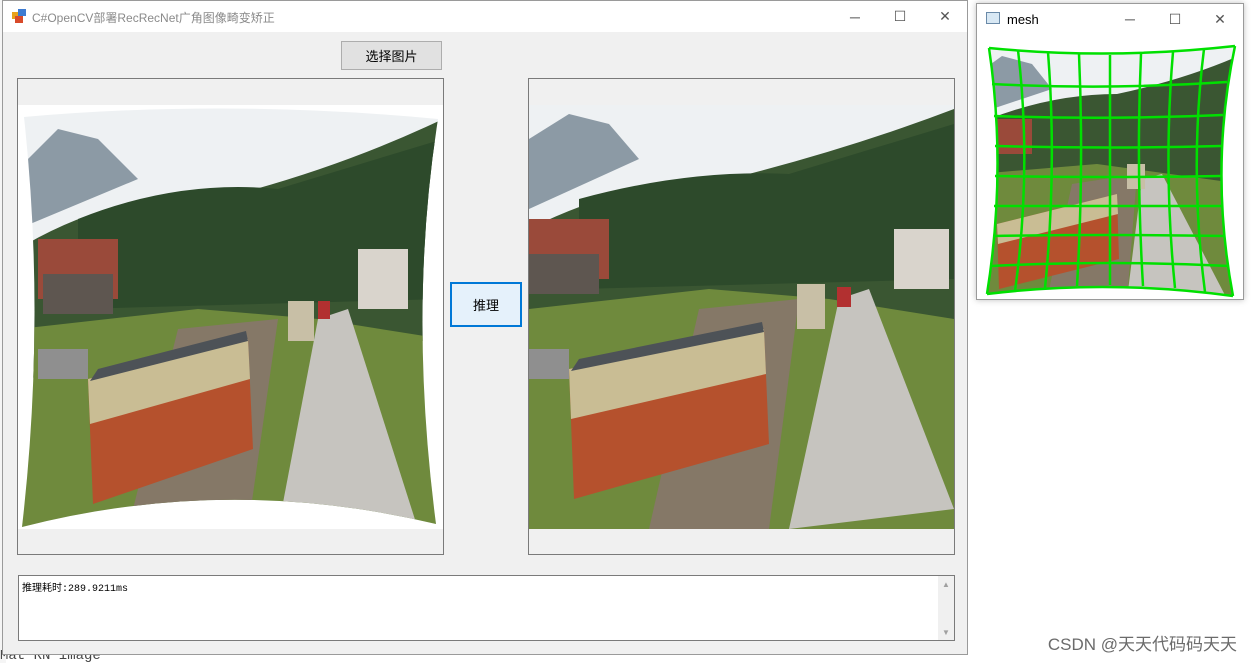 Image resolution: width=1253 pixels, height=663 pixels. I want to click on mesh-window-title: mesh, so click(1023, 19).